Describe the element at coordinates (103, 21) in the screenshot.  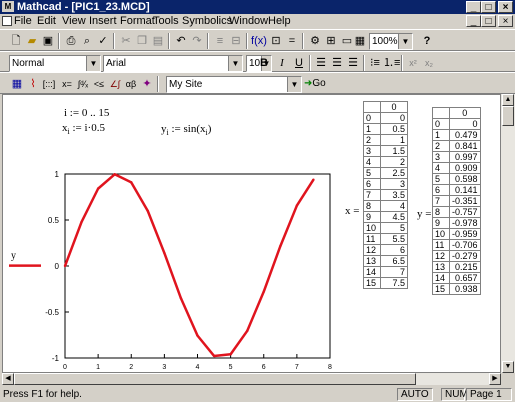
I see `menu-insert: Insert` at that location.